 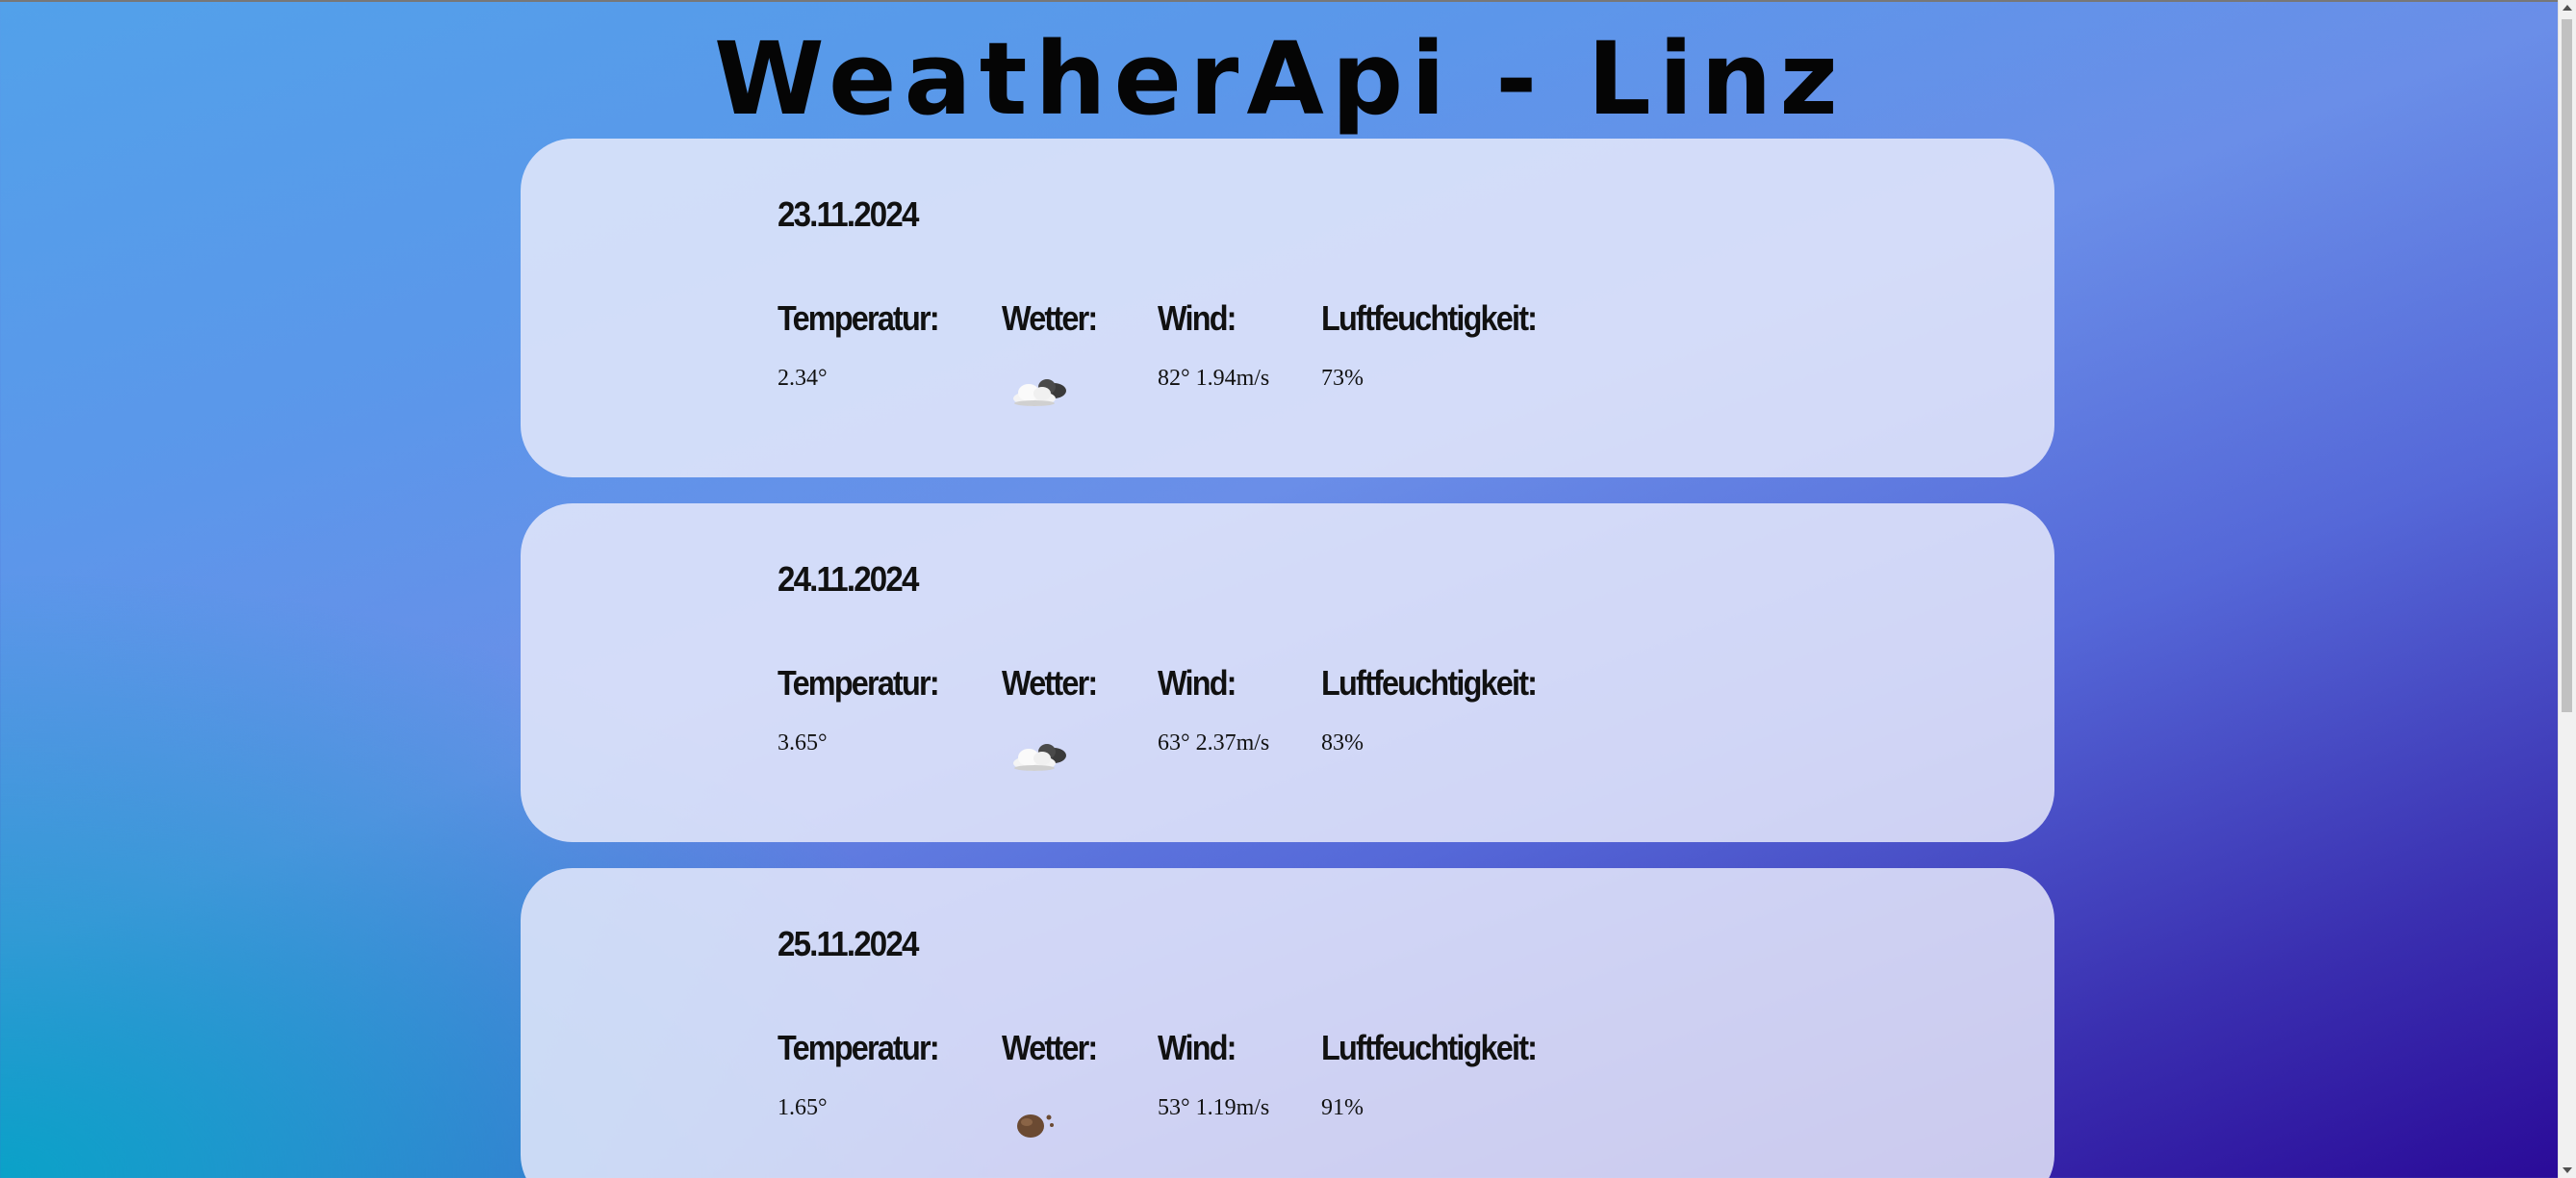 What do you see at coordinates (803, 742) in the screenshot?
I see `temperature-value: 3.65°` at bounding box center [803, 742].